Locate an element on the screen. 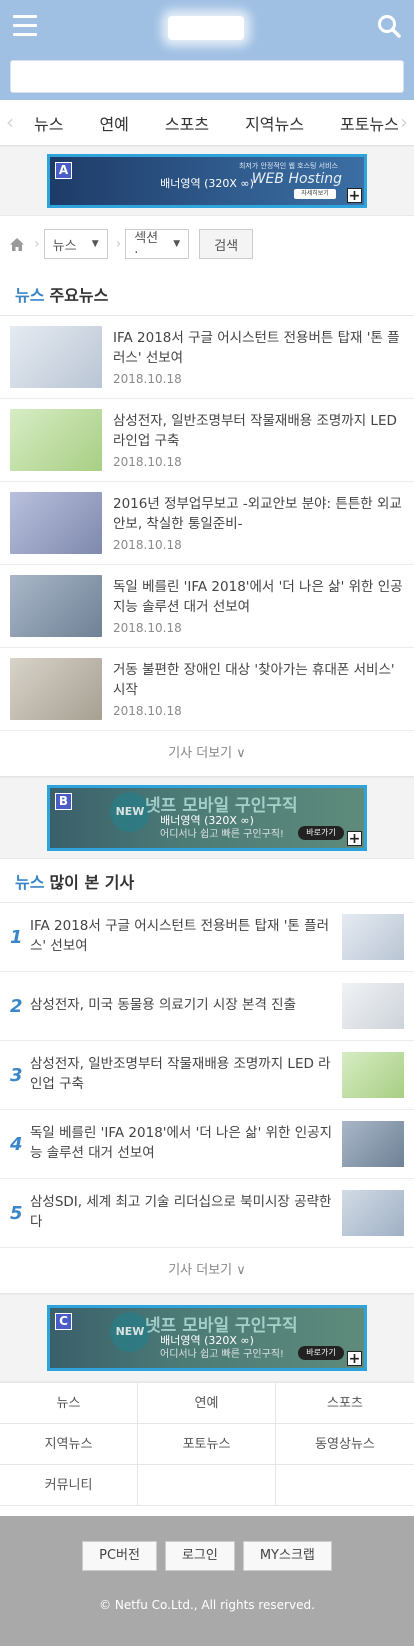  main-news-title: 뉴스 주요뉴스 is located at coordinates (207, 294).